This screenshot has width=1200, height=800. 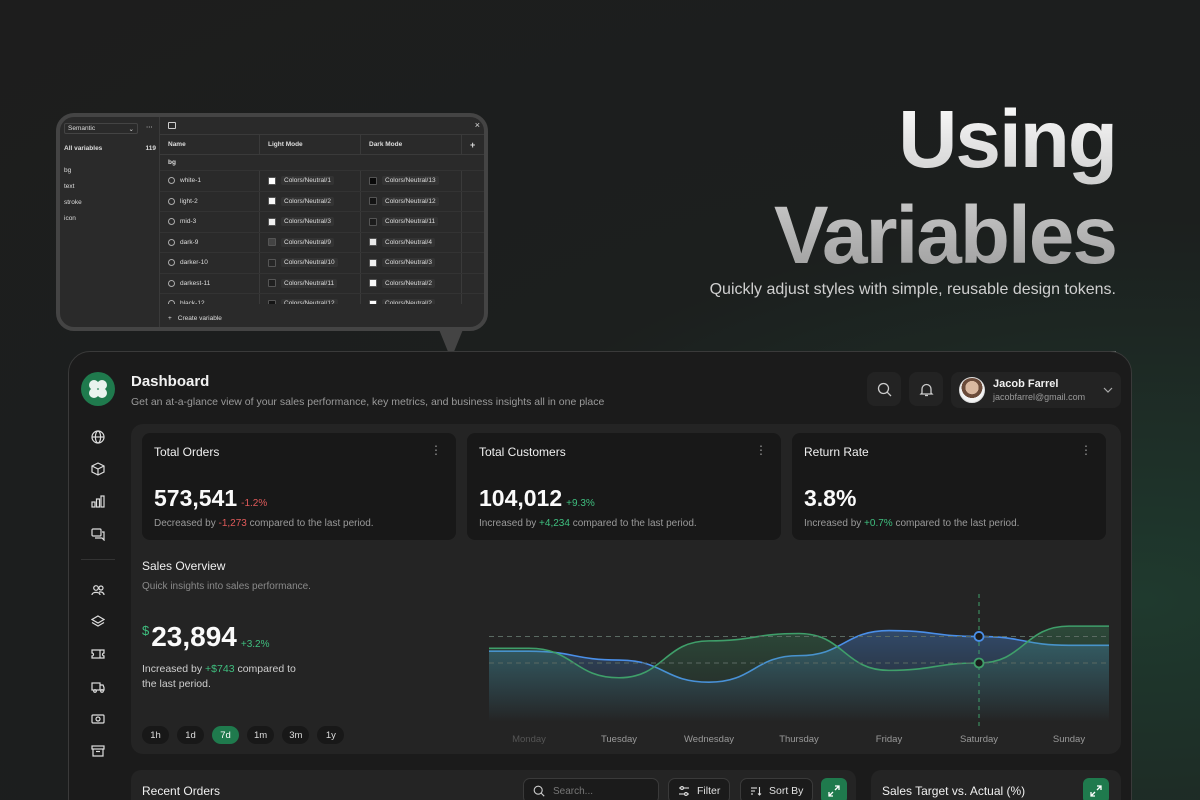 I want to click on truck-icon, so click(x=98, y=687).